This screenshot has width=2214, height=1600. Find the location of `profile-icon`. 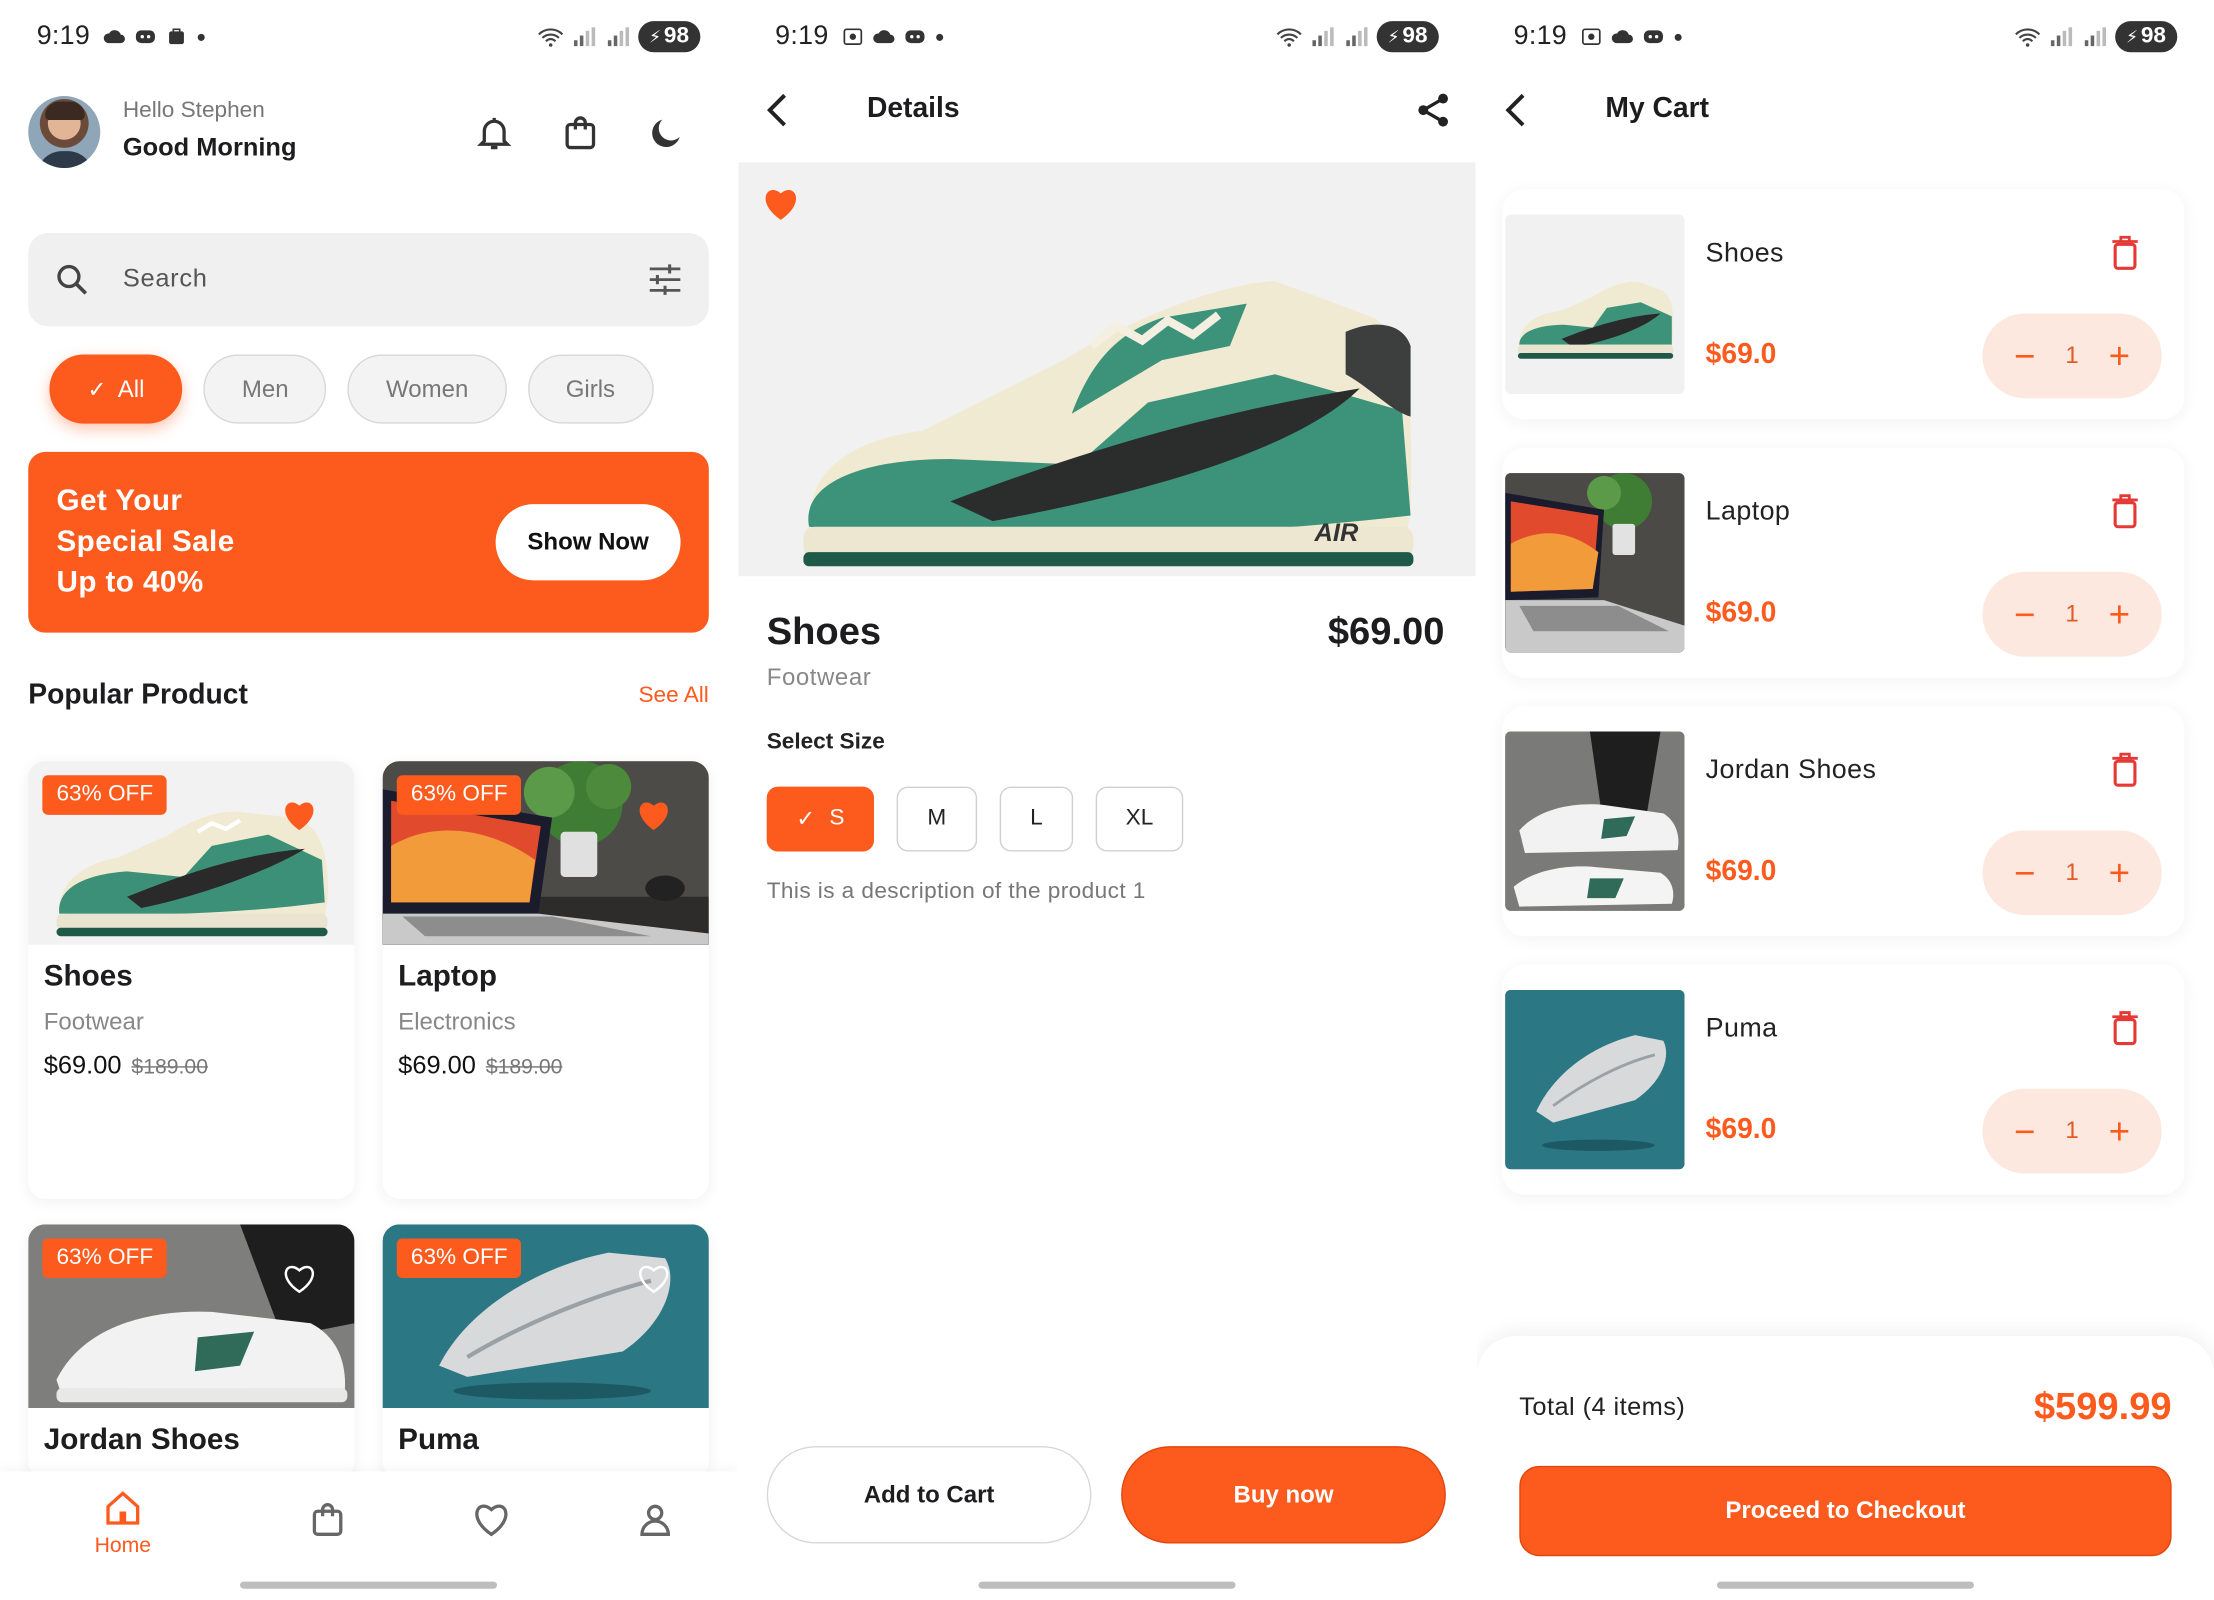

profile-icon is located at coordinates (655, 1520).